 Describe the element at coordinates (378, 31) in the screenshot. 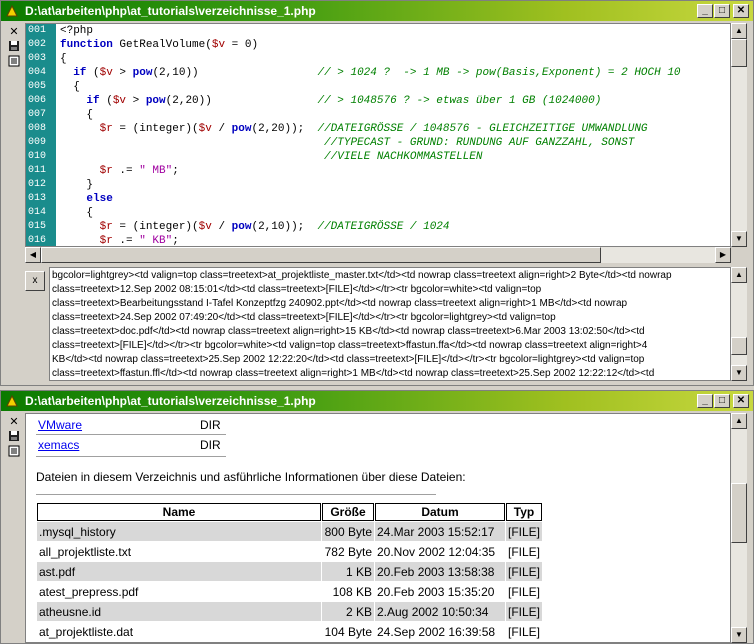

I see `code-line: 001 <?php` at that location.